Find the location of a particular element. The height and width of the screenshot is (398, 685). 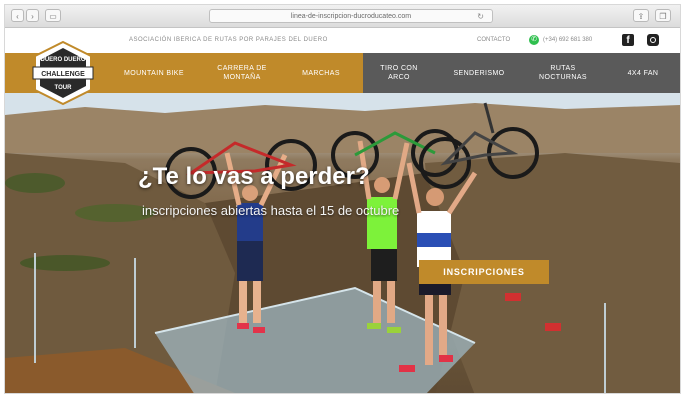

hero-headline: ¿Te lo vas a perder? is located at coordinates (254, 176).